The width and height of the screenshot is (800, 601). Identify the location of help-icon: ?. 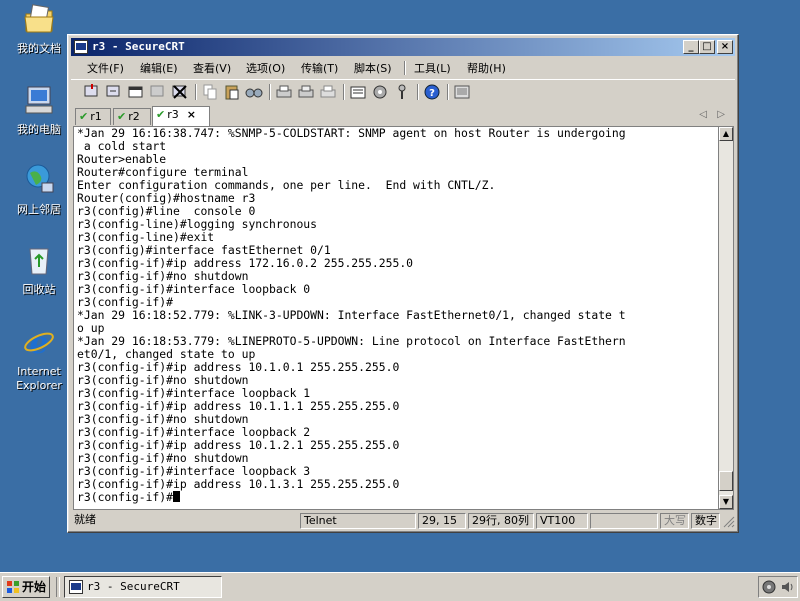
(432, 92).